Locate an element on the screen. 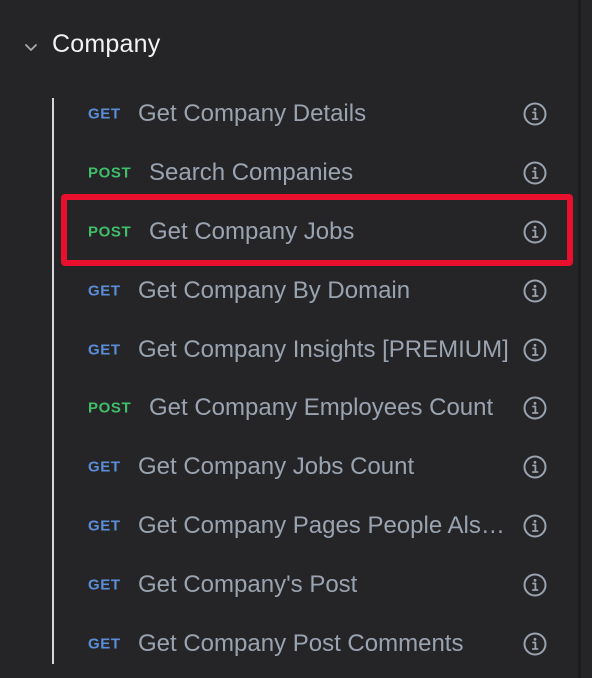 Image resolution: width=592 pixels, height=678 pixels. endpoint-item: GET Get Company Details is located at coordinates (314, 114).